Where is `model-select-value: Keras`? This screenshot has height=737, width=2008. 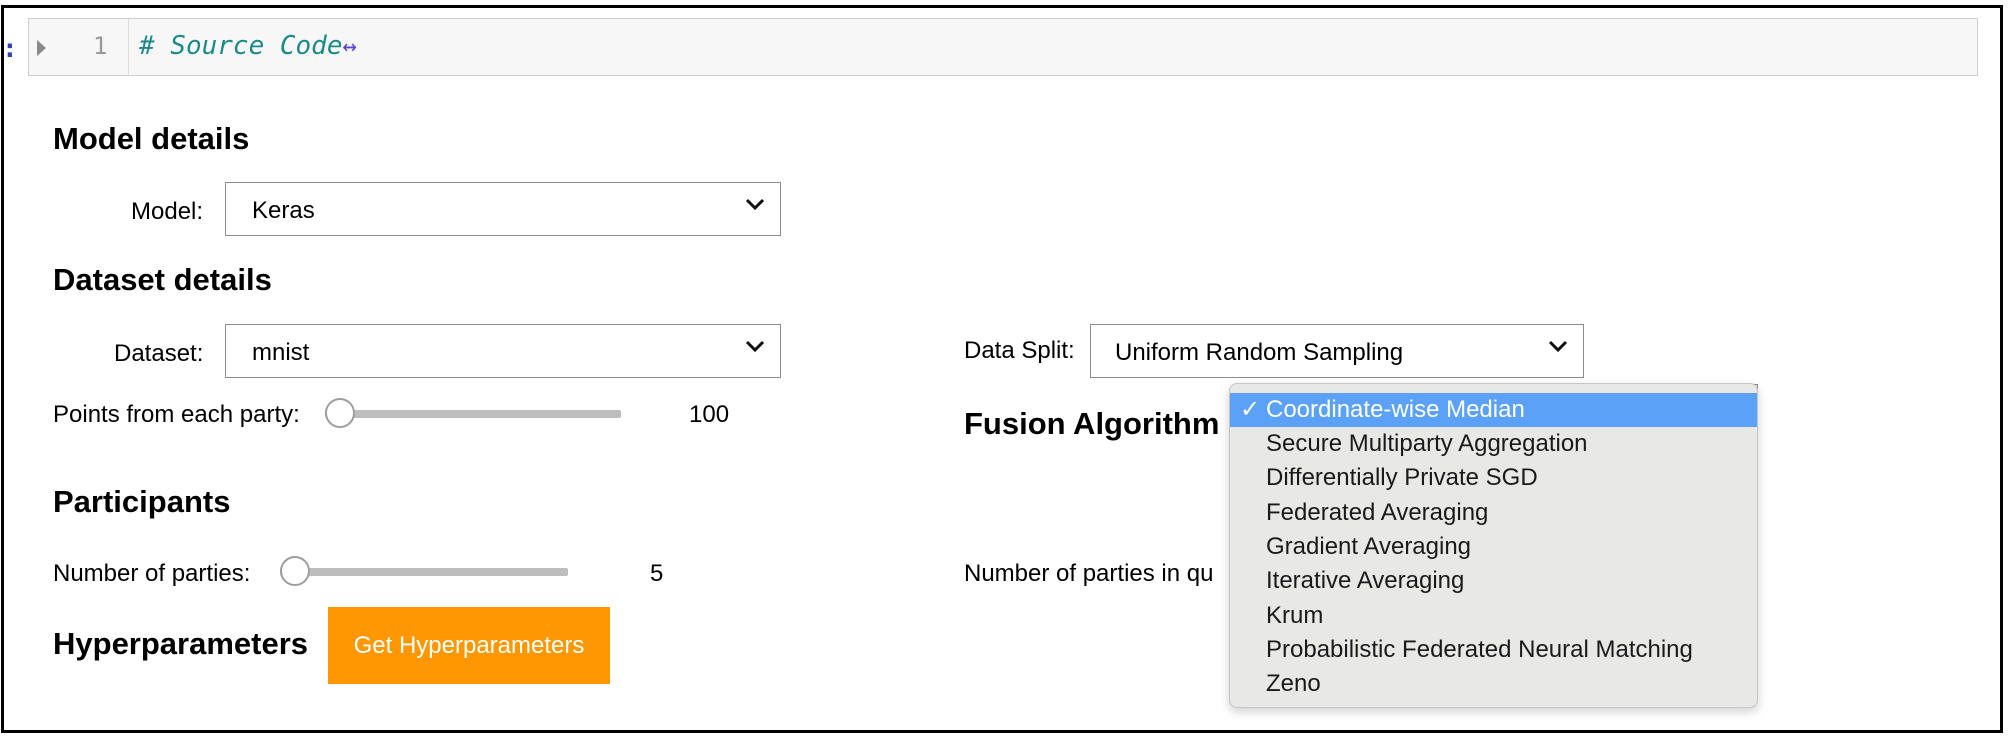 model-select-value: Keras is located at coordinates (283, 210).